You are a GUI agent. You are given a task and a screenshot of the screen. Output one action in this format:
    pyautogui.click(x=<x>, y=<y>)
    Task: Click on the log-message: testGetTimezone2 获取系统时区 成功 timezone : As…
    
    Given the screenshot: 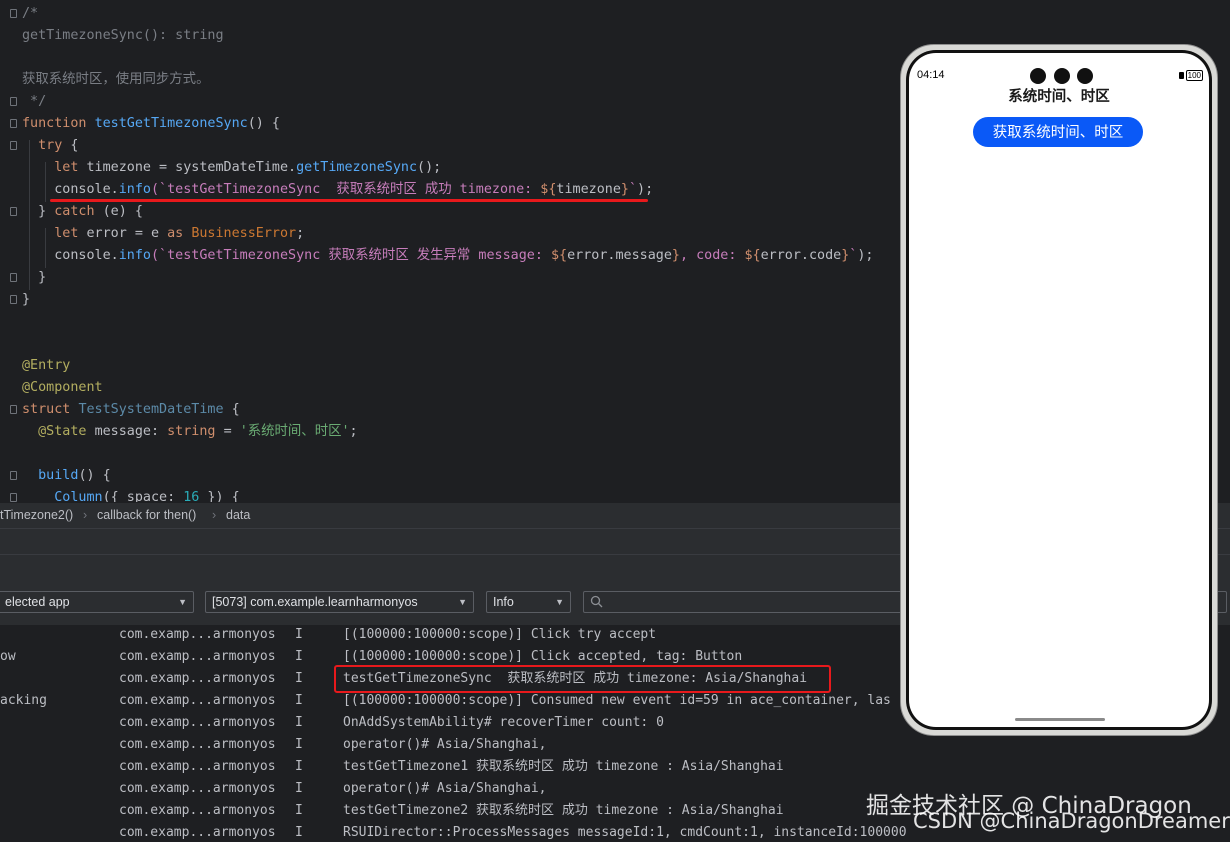 What is the action you would take?
    pyautogui.click(x=563, y=810)
    